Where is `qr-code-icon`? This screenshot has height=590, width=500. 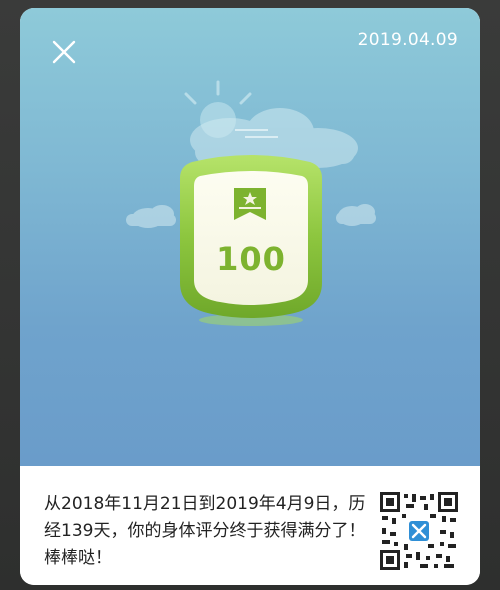 qr-code-icon is located at coordinates (419, 531).